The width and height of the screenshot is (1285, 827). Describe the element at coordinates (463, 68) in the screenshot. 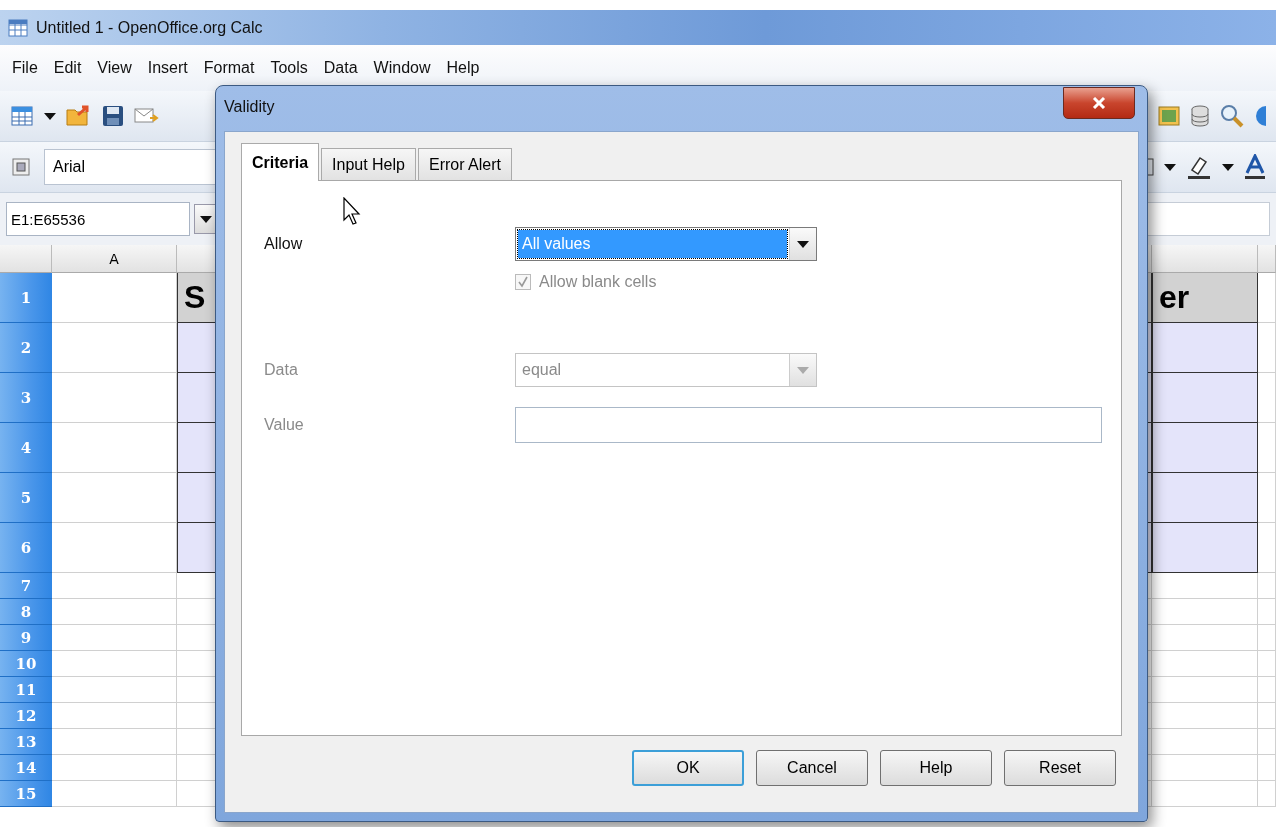

I see `menu-item: Help` at that location.